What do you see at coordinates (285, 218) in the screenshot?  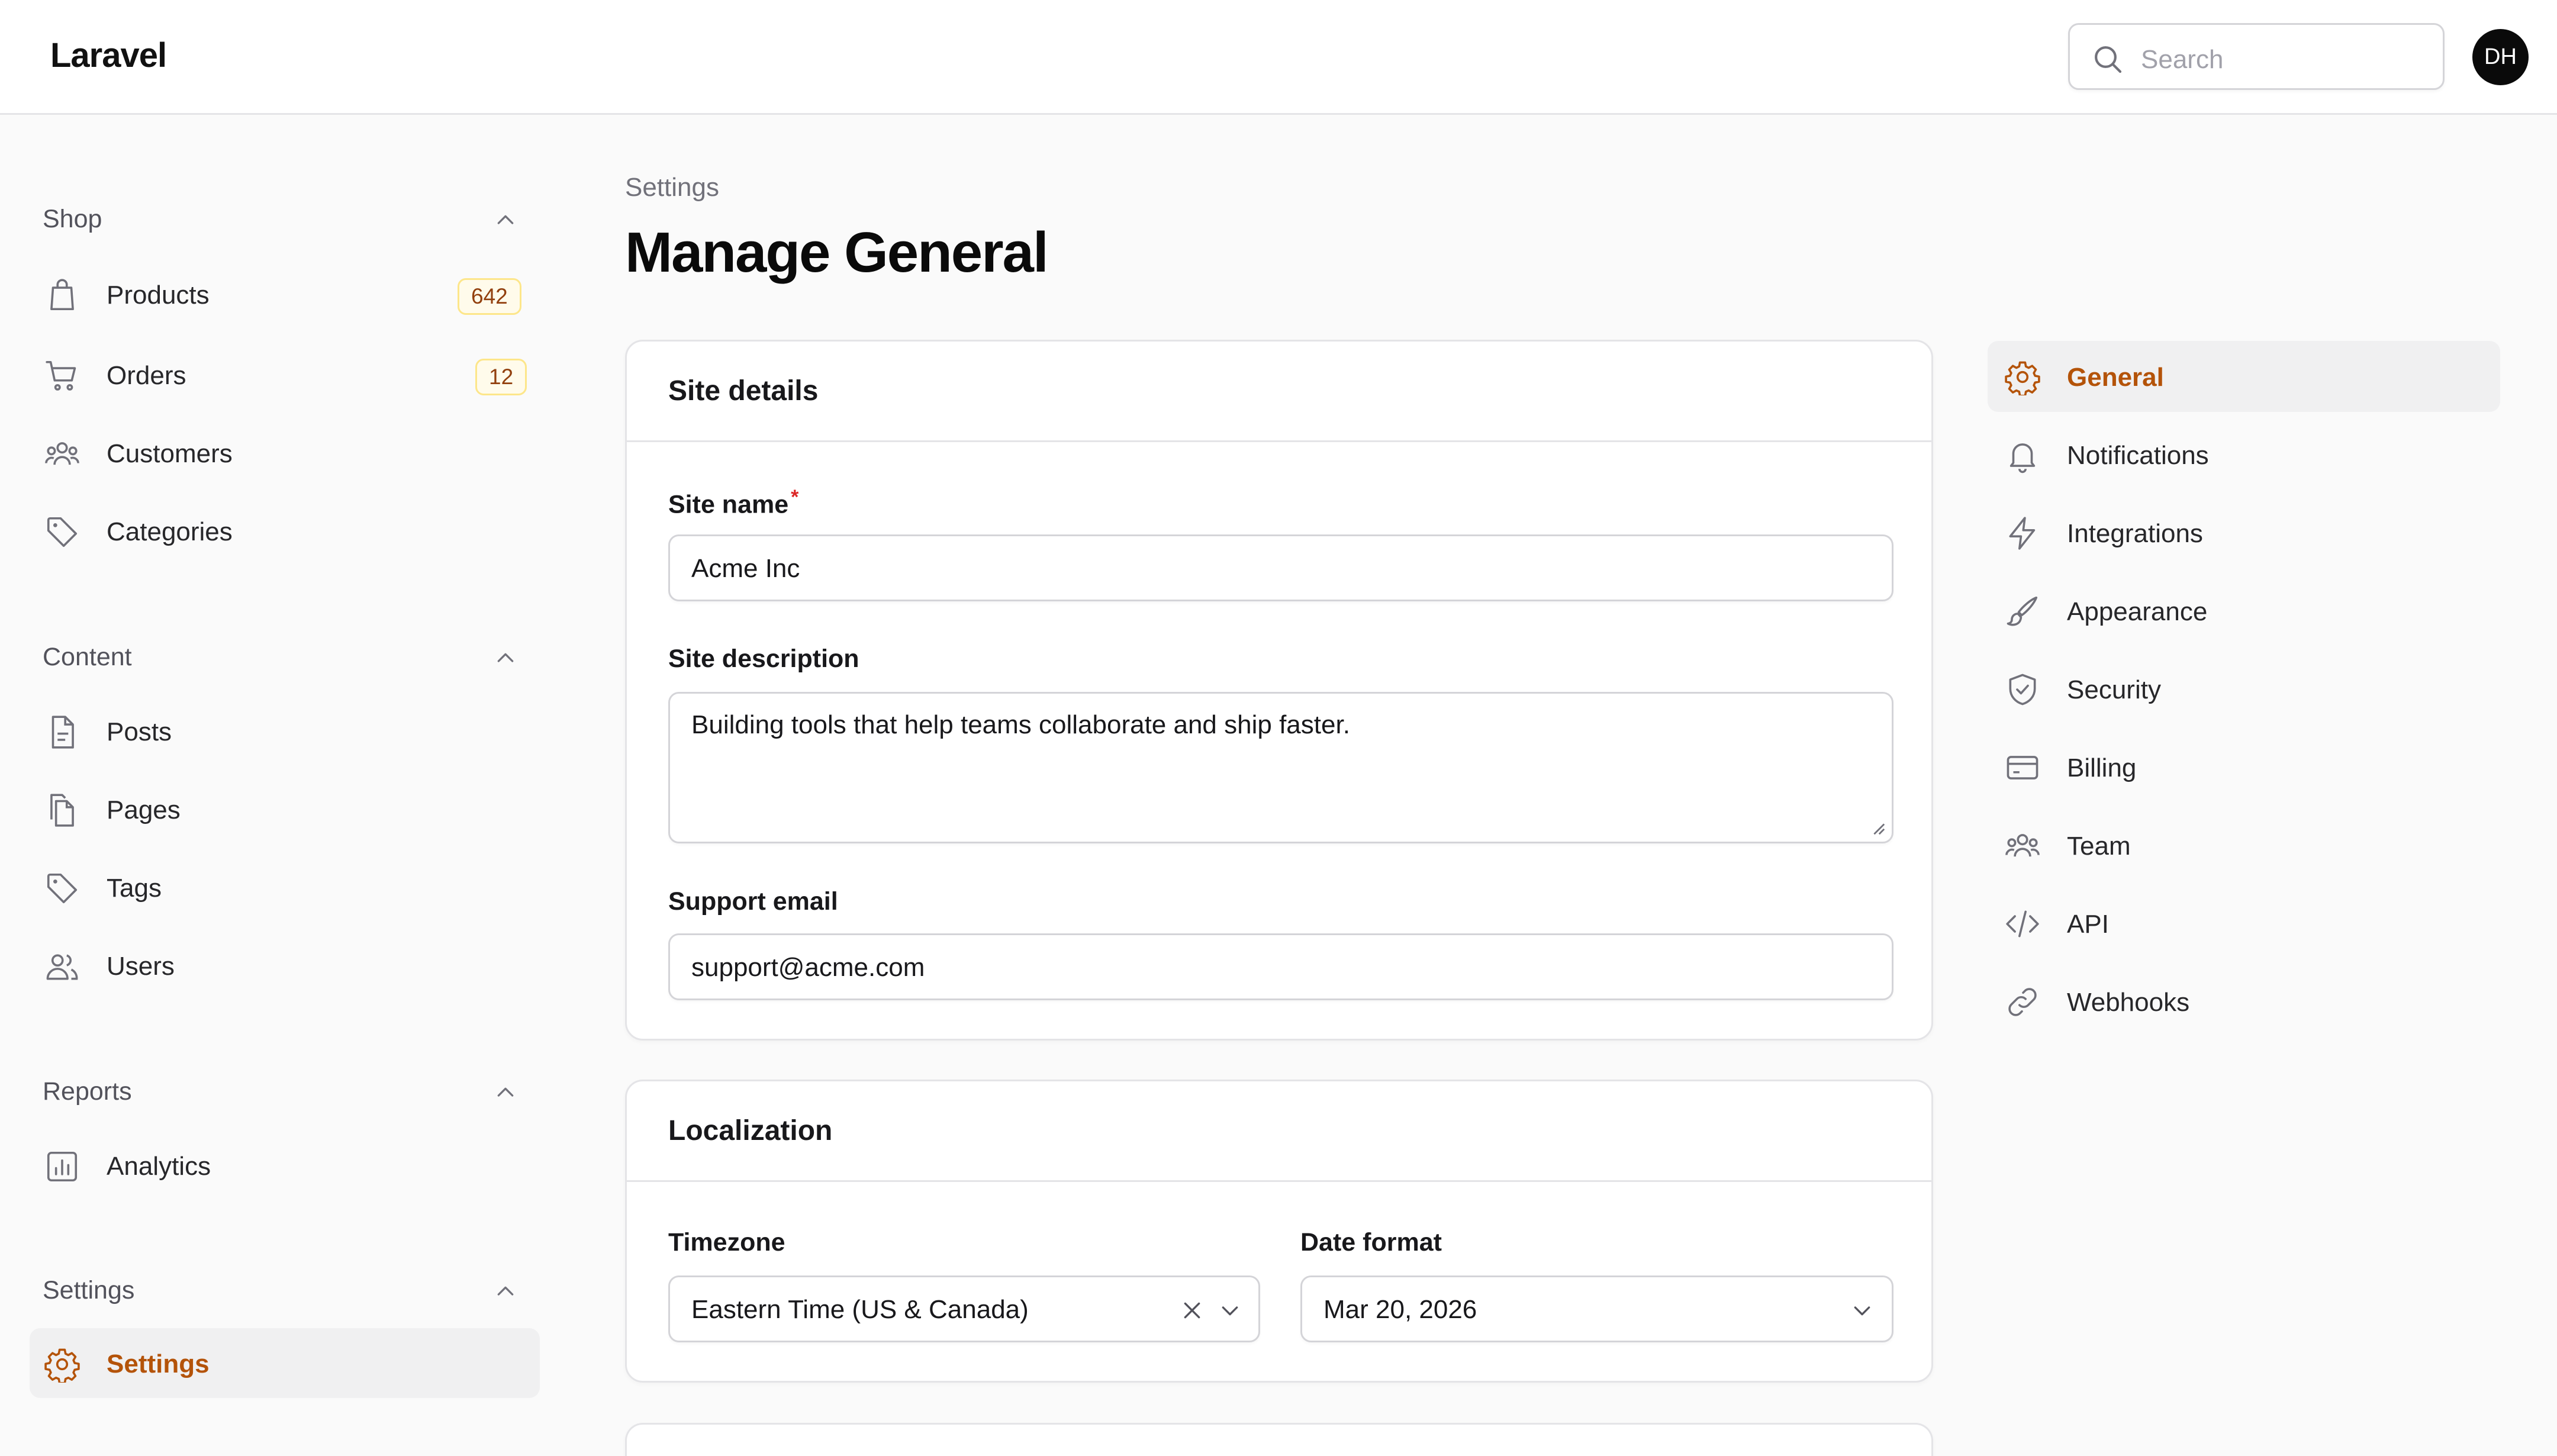 I see `sidebar-group-shop: Shop` at bounding box center [285, 218].